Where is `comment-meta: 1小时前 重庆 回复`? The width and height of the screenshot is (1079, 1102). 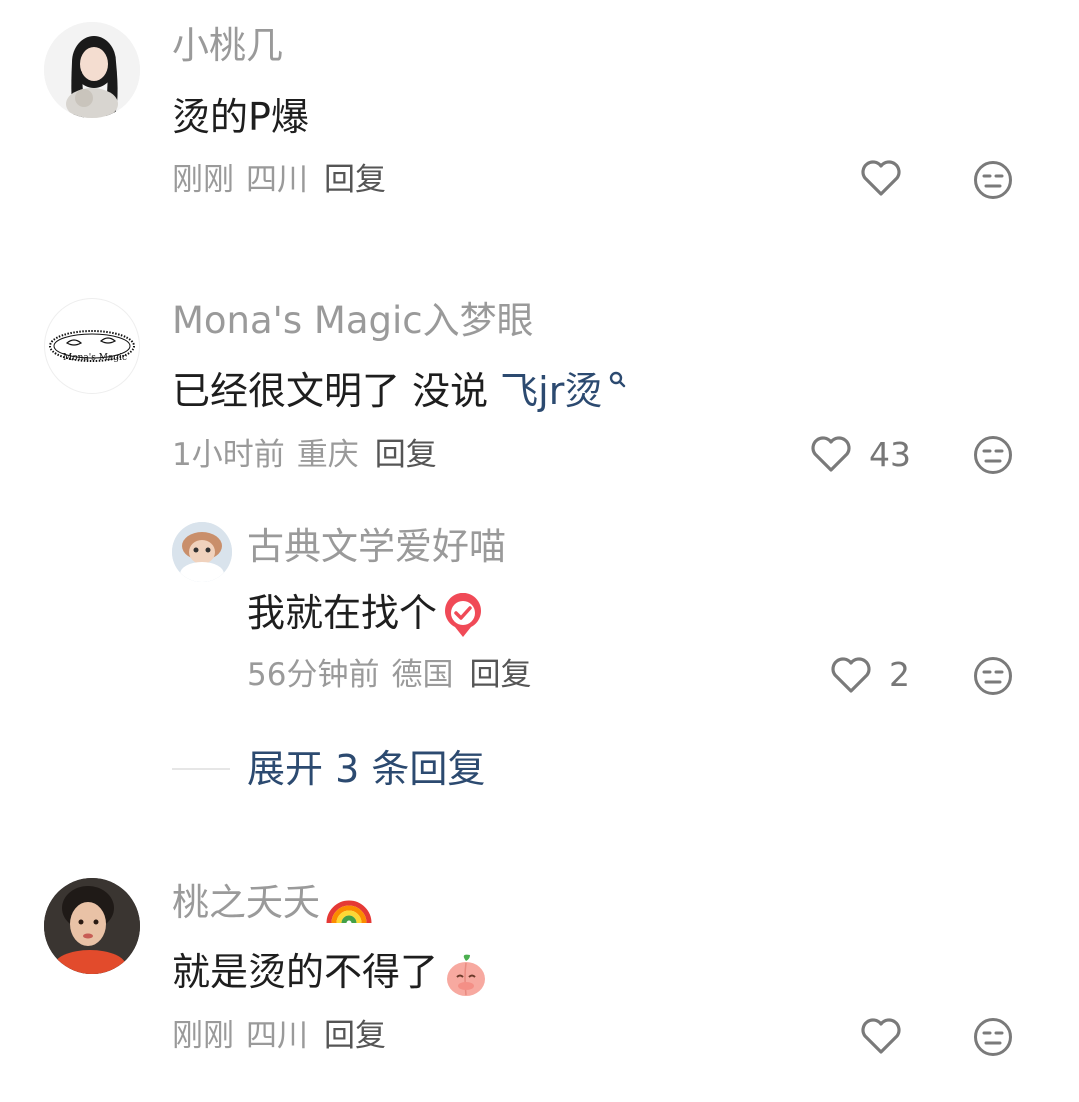
comment-meta: 1小时前 重庆 回复 is located at coordinates (304, 455).